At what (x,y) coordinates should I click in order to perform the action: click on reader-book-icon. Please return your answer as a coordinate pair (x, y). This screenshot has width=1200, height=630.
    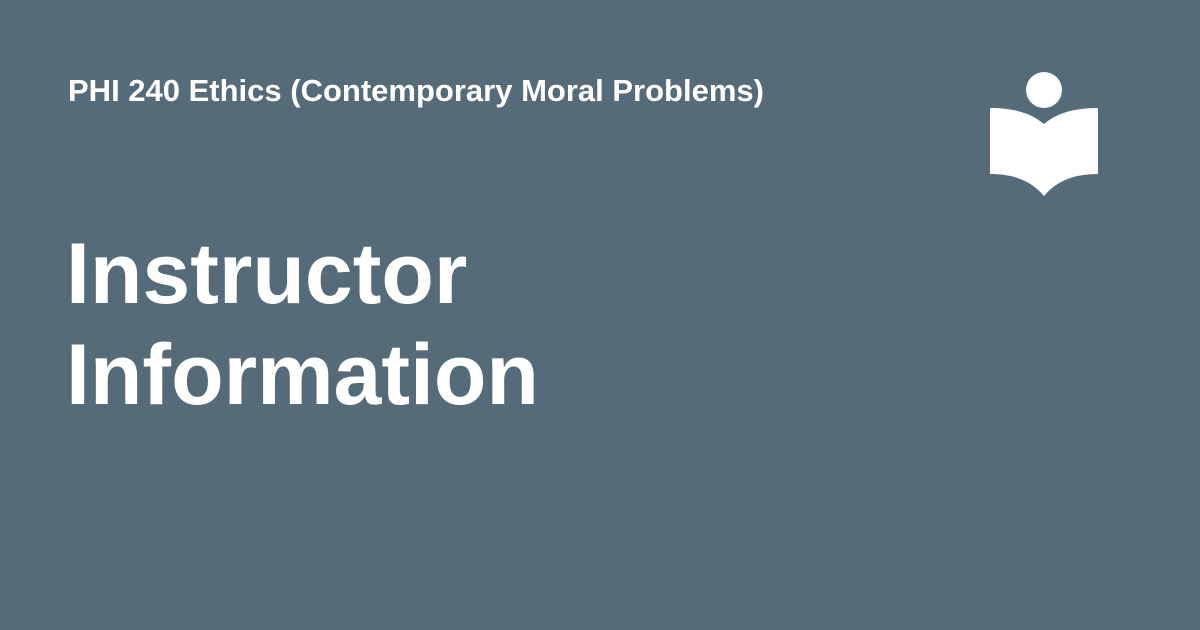
    Looking at the image, I should click on (1044, 134).